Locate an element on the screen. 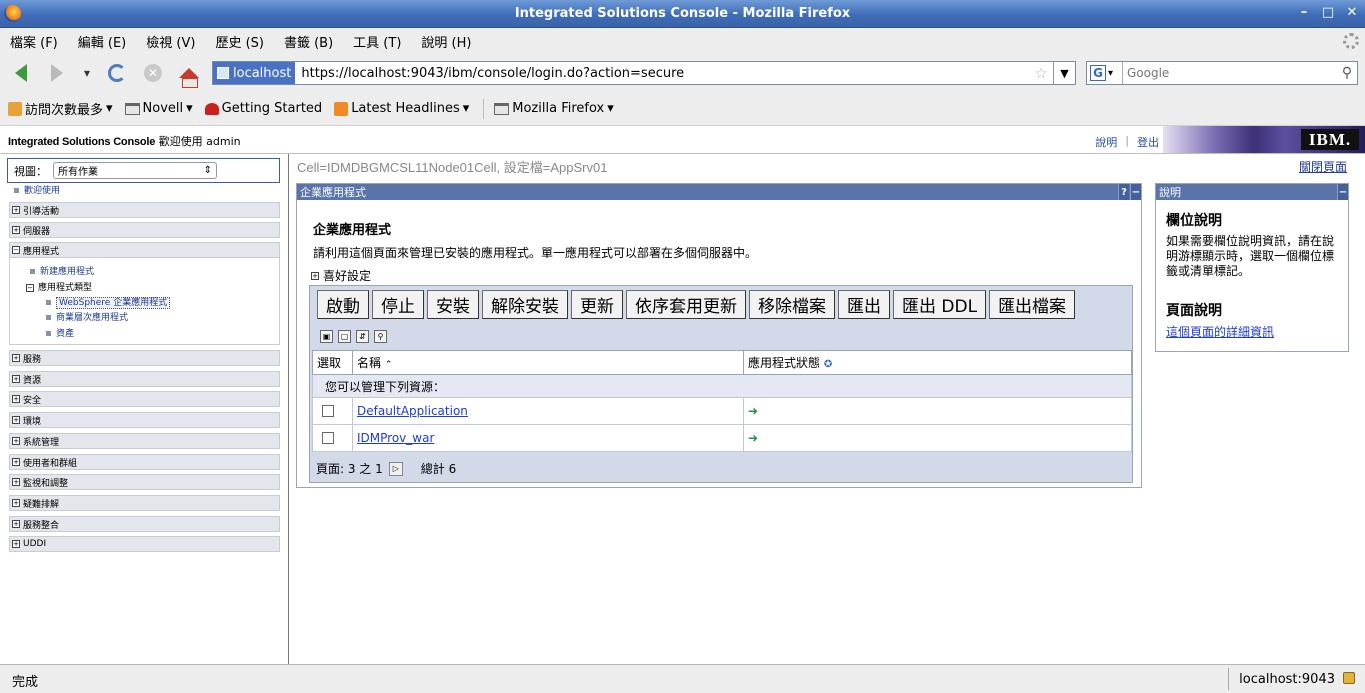 The image size is (1365, 693). history-dropdown-button: ▾ is located at coordinates (87, 73).